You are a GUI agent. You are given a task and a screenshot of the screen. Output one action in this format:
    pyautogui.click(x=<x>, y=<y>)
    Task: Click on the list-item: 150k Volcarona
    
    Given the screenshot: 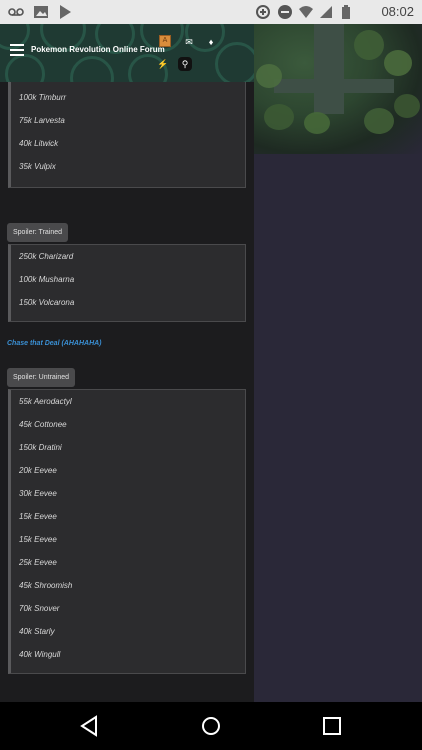 What is the action you would take?
    pyautogui.click(x=47, y=302)
    